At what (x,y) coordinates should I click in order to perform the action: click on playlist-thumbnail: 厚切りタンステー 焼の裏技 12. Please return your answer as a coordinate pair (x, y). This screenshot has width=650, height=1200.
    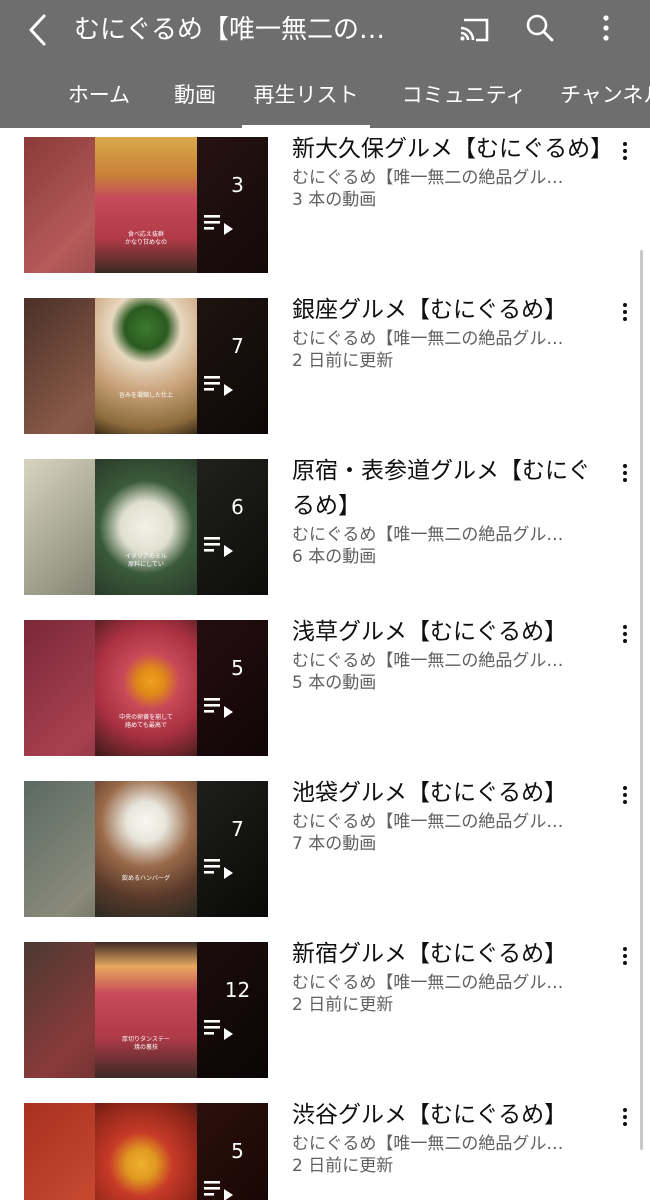
    Looking at the image, I should click on (146, 1010).